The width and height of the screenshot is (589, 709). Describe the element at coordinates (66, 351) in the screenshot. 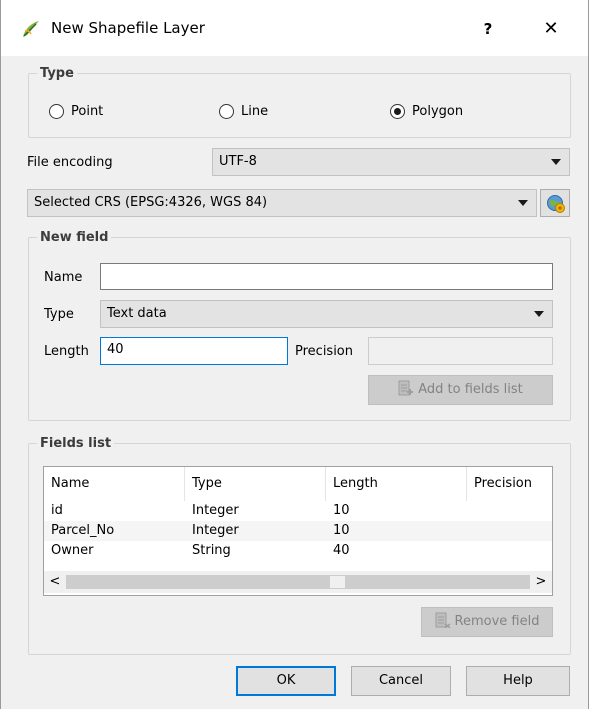

I see `field-length-label: Length` at that location.